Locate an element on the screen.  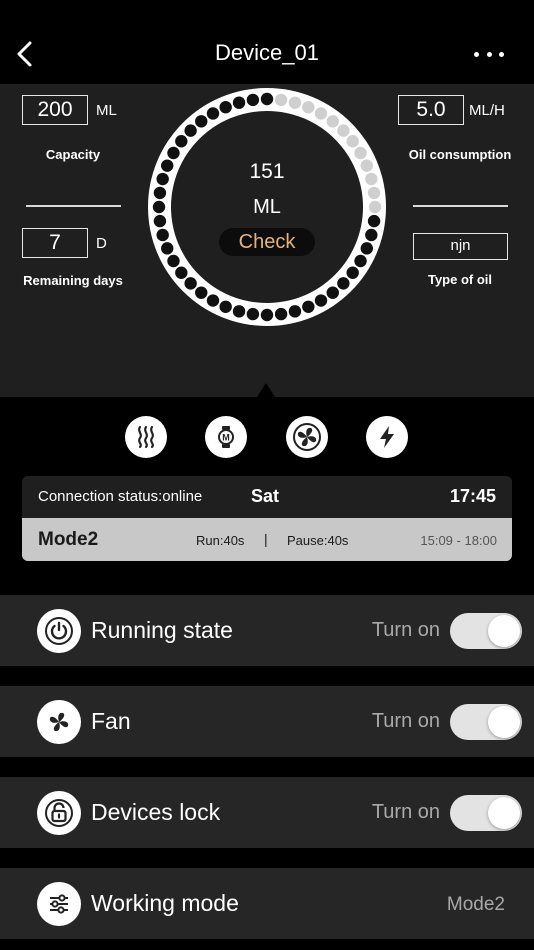
status-header: Connection status:online Sat 17:45 is located at coordinates (267, 497).